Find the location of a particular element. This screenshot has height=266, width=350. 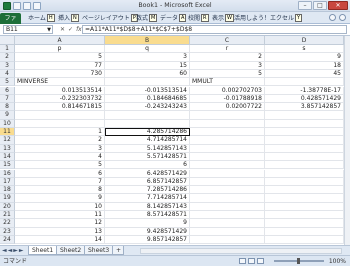

cell-d4: 45 is located at coordinates (304, 74).